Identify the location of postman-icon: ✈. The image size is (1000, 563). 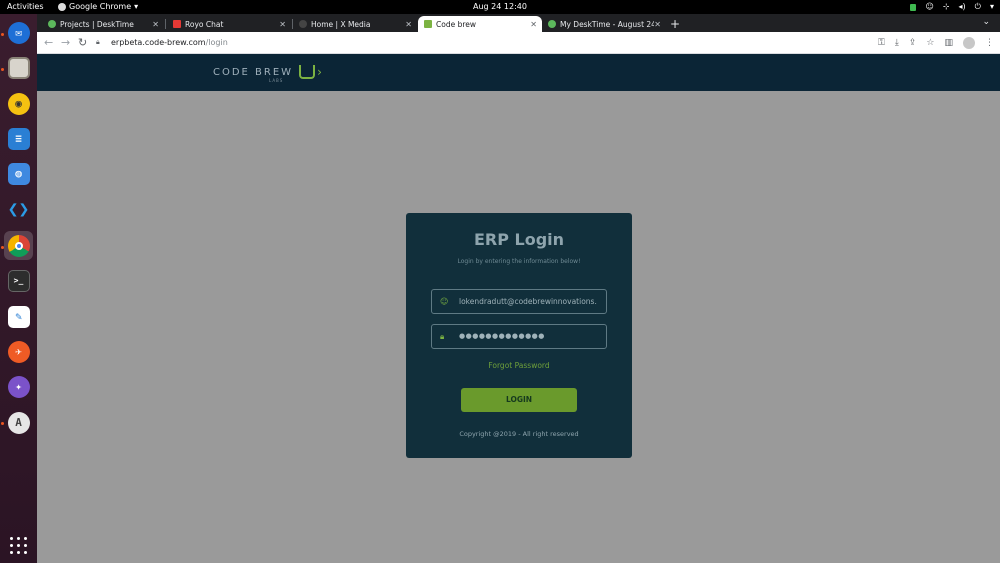
(18, 351).